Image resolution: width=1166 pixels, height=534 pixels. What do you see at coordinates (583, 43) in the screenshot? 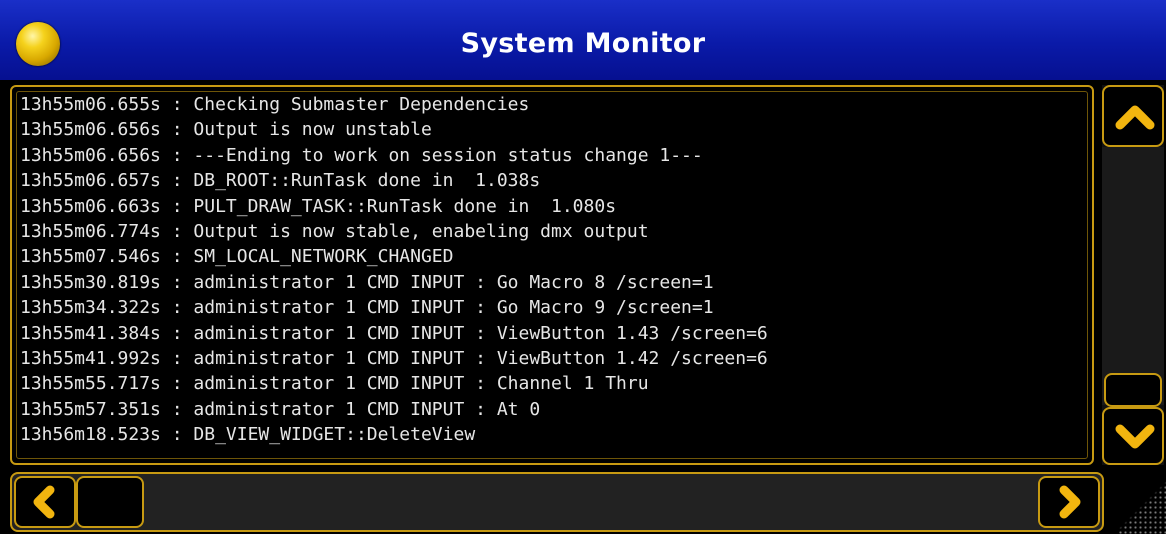
I see `window-title: System Monitor` at bounding box center [583, 43].